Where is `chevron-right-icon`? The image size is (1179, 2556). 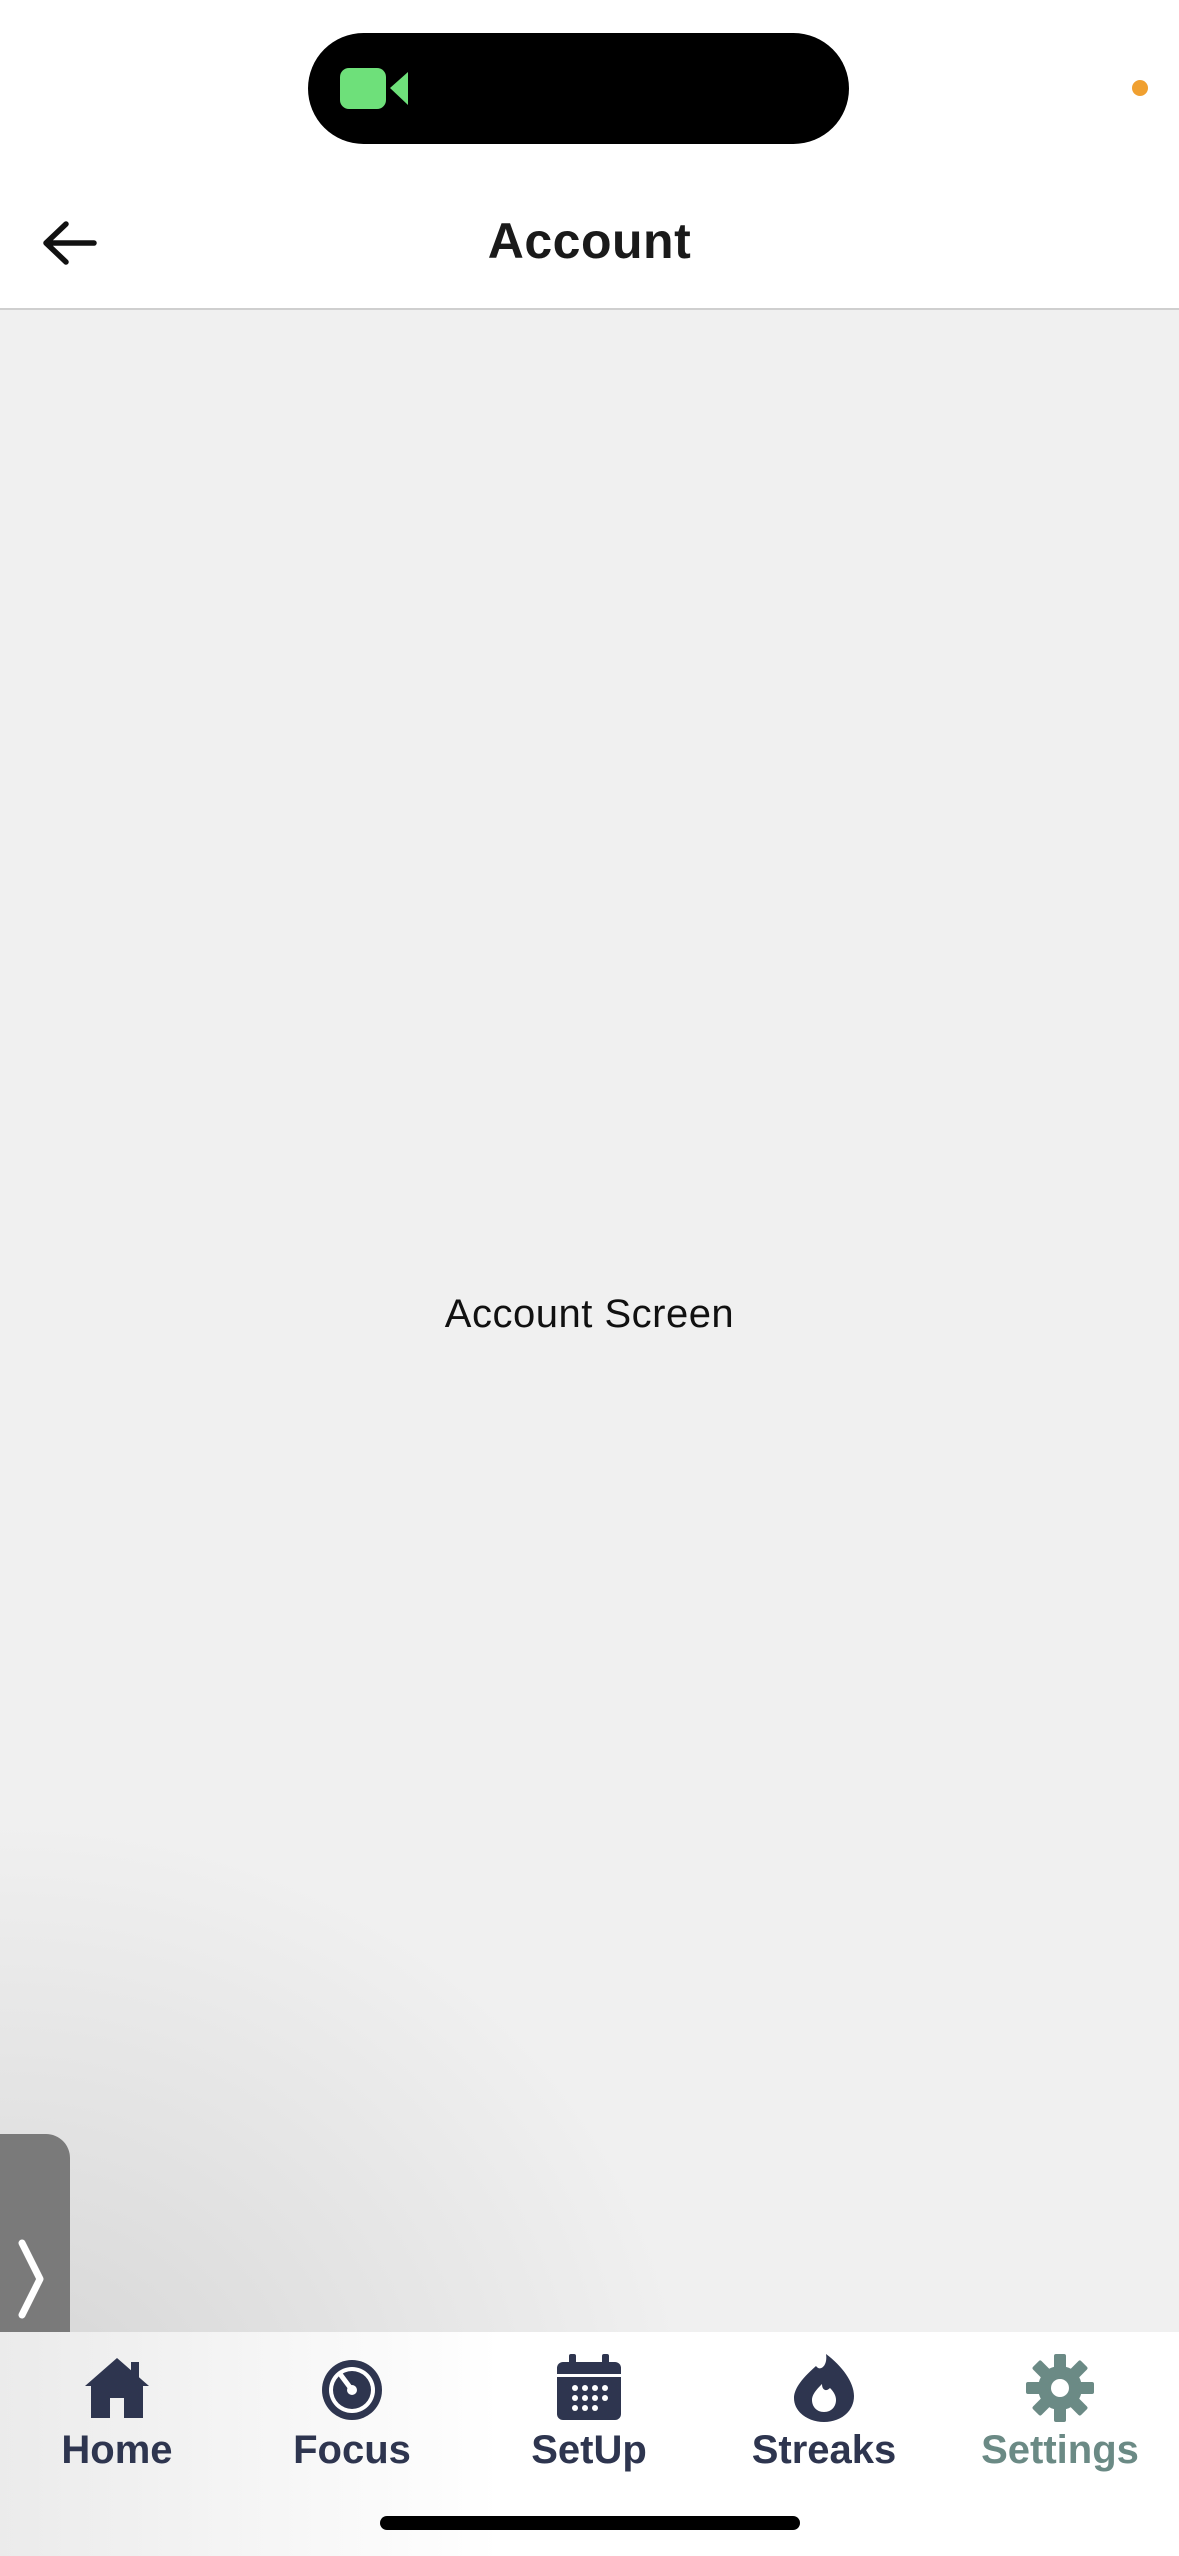
chevron-right-icon is located at coordinates (31, 2279).